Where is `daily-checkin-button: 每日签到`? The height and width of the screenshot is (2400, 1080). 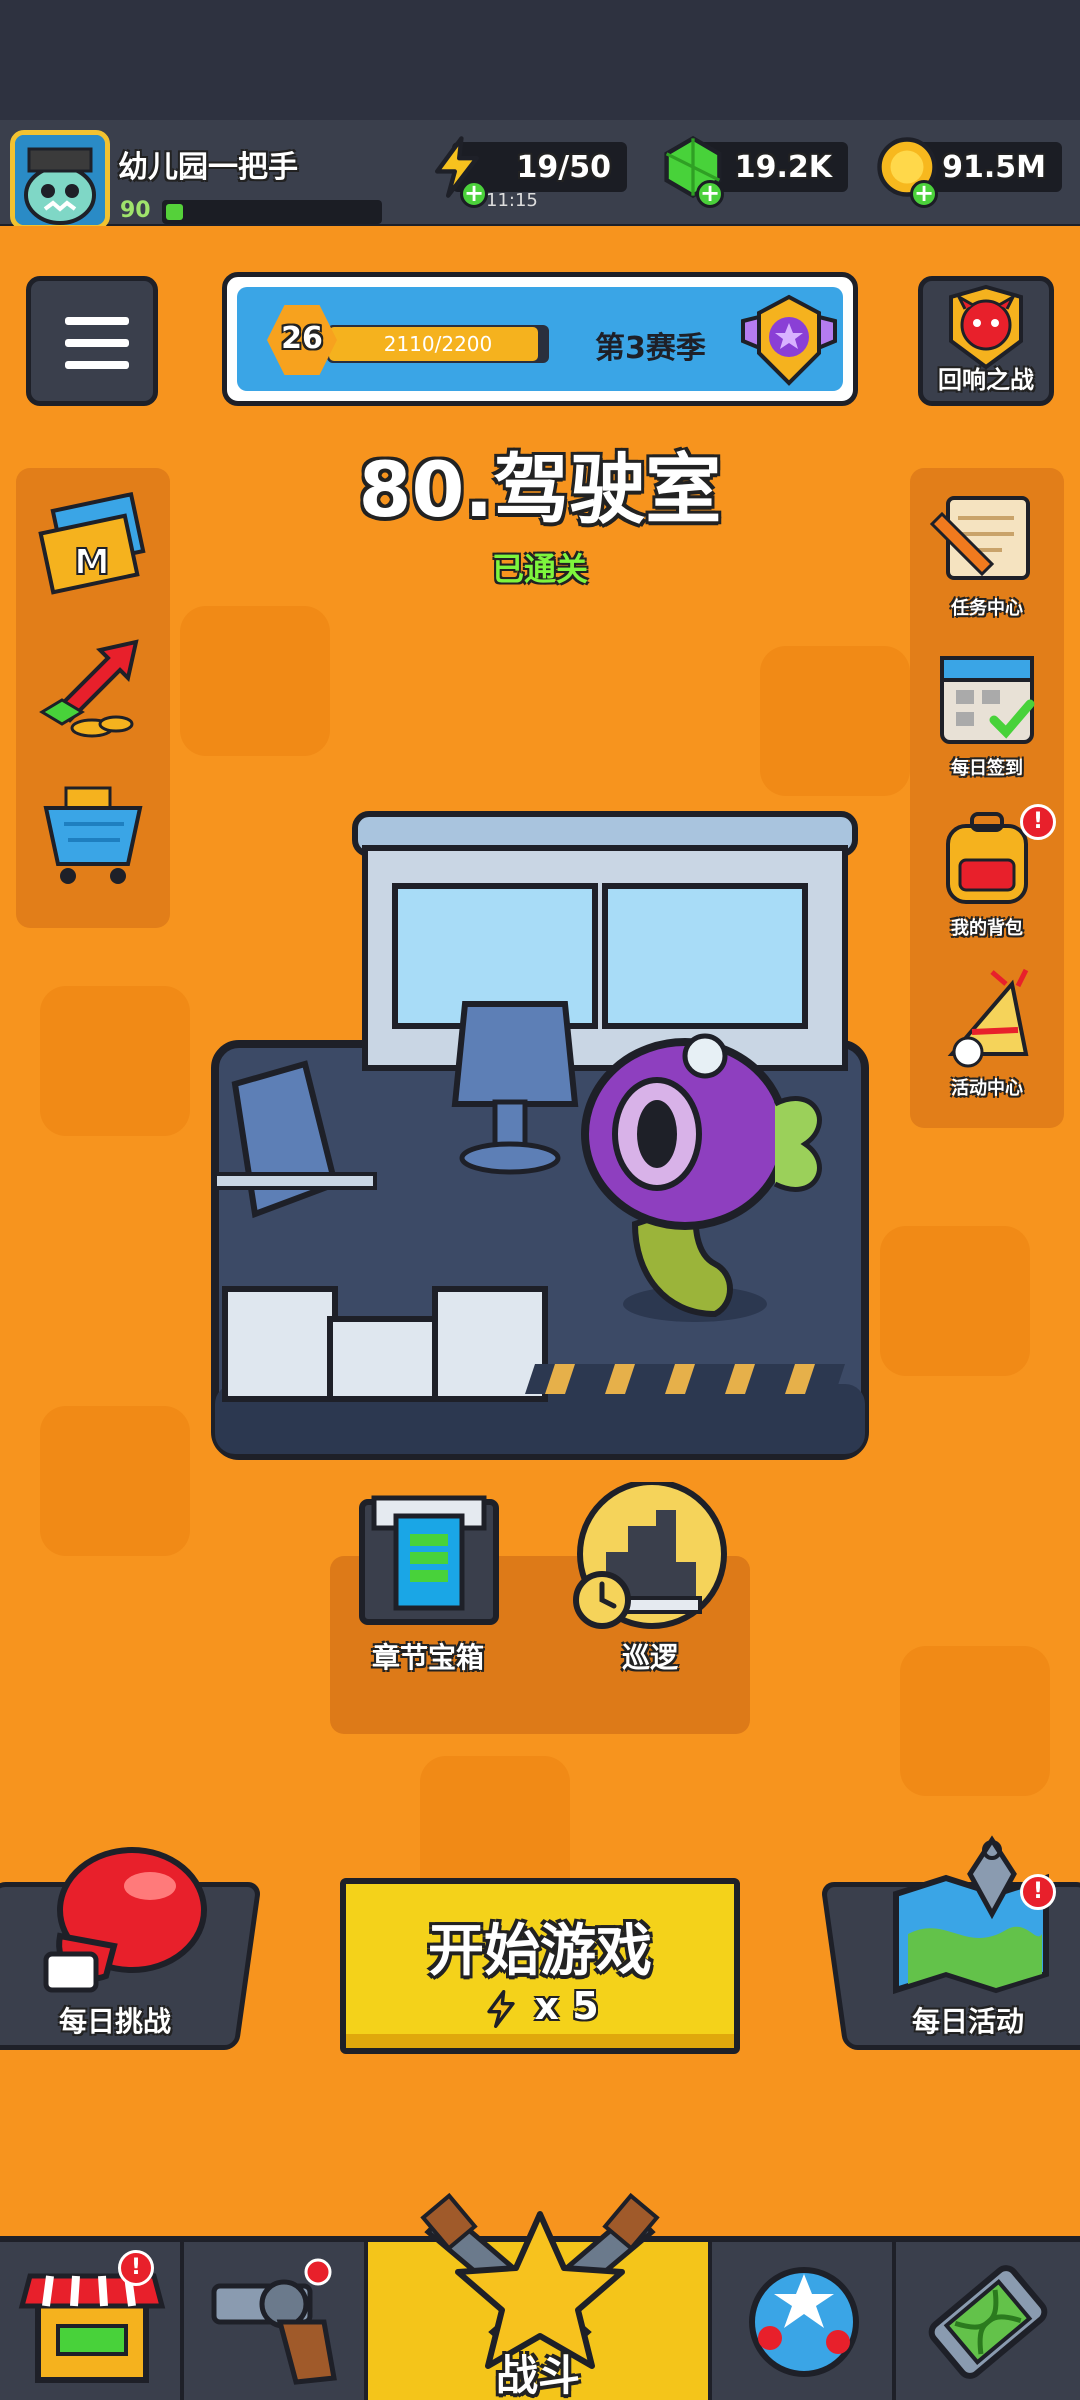 daily-checkin-button: 每日签到 is located at coordinates (987, 714).